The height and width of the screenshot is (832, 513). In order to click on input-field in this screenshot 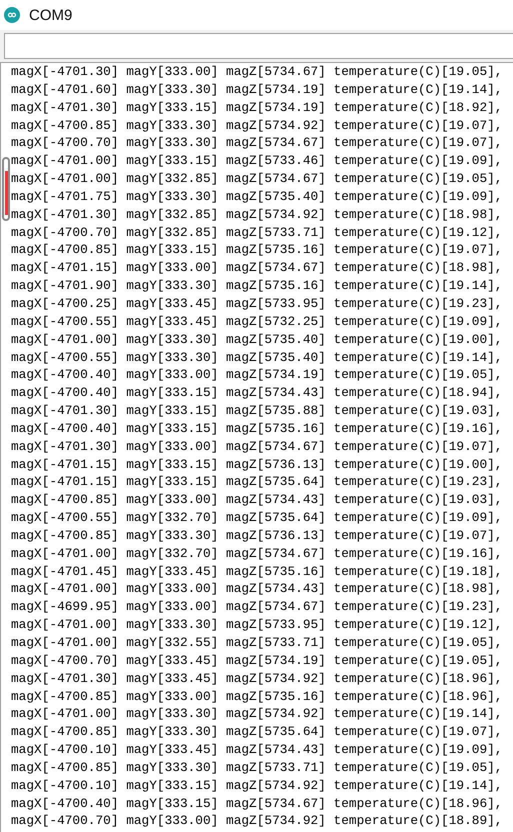, I will do `click(258, 46)`.